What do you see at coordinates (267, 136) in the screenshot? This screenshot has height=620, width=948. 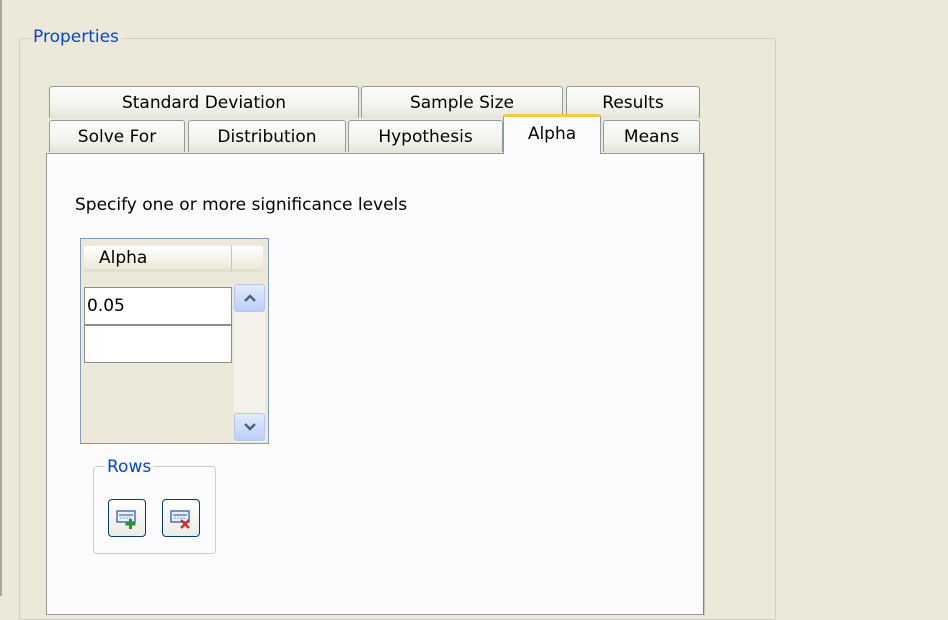 I see `tab-distribution: Distribution` at bounding box center [267, 136].